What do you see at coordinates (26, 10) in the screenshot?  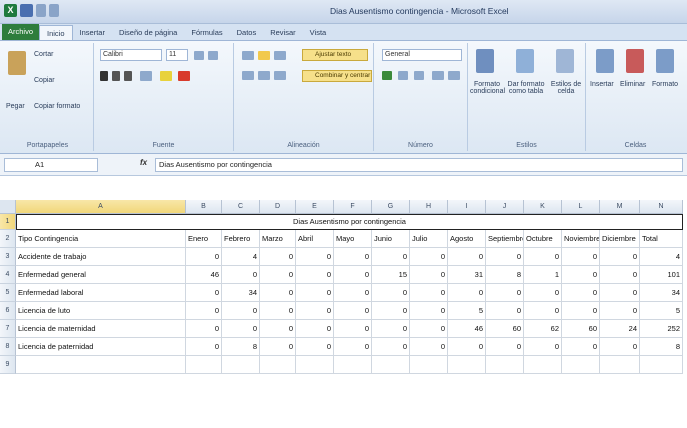 I see `save-icon` at bounding box center [26, 10].